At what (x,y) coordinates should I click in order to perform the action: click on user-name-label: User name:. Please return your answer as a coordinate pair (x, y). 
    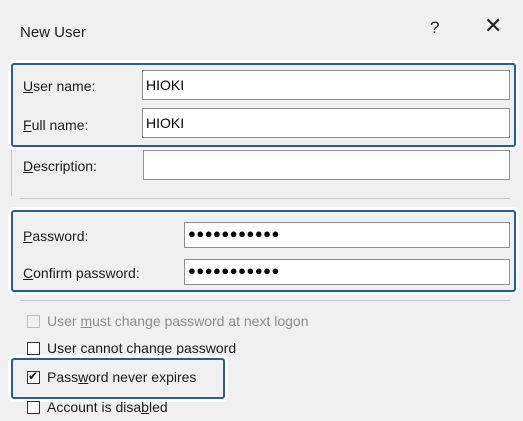
    Looking at the image, I should click on (59, 86).